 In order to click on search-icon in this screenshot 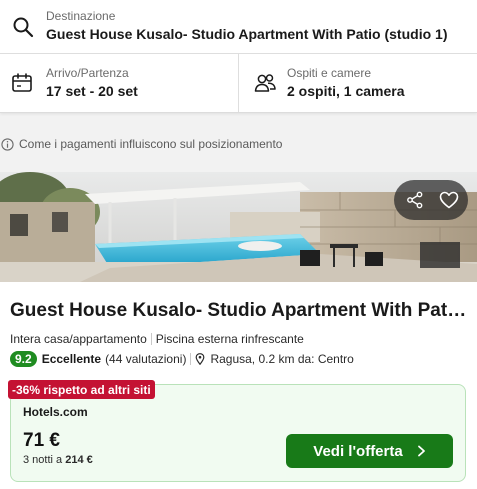, I will do `click(23, 27)`.